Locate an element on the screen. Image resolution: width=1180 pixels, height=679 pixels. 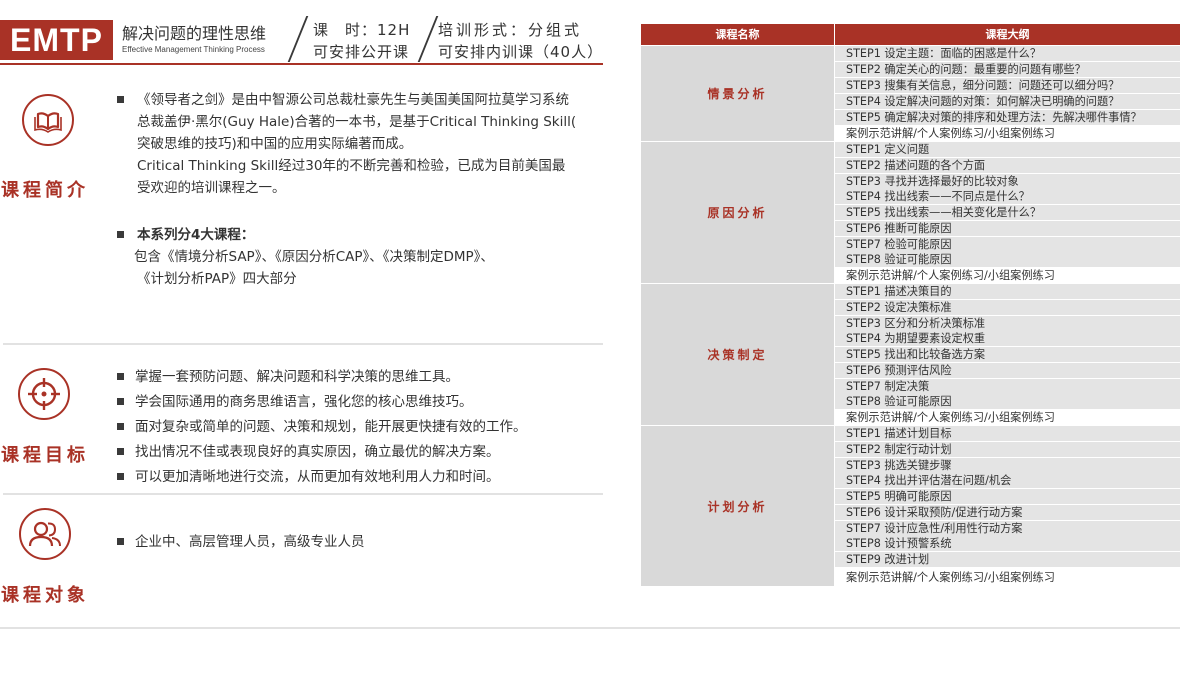
header-rule is located at coordinates (301, 64).